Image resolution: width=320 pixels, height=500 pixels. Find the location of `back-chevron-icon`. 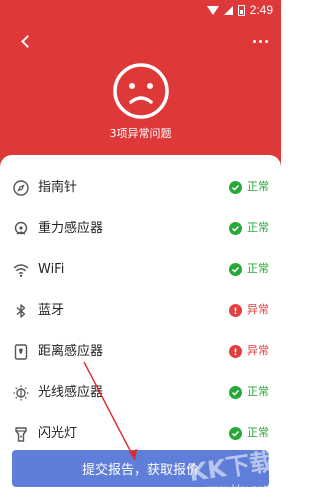

back-chevron-icon is located at coordinates (27, 41).